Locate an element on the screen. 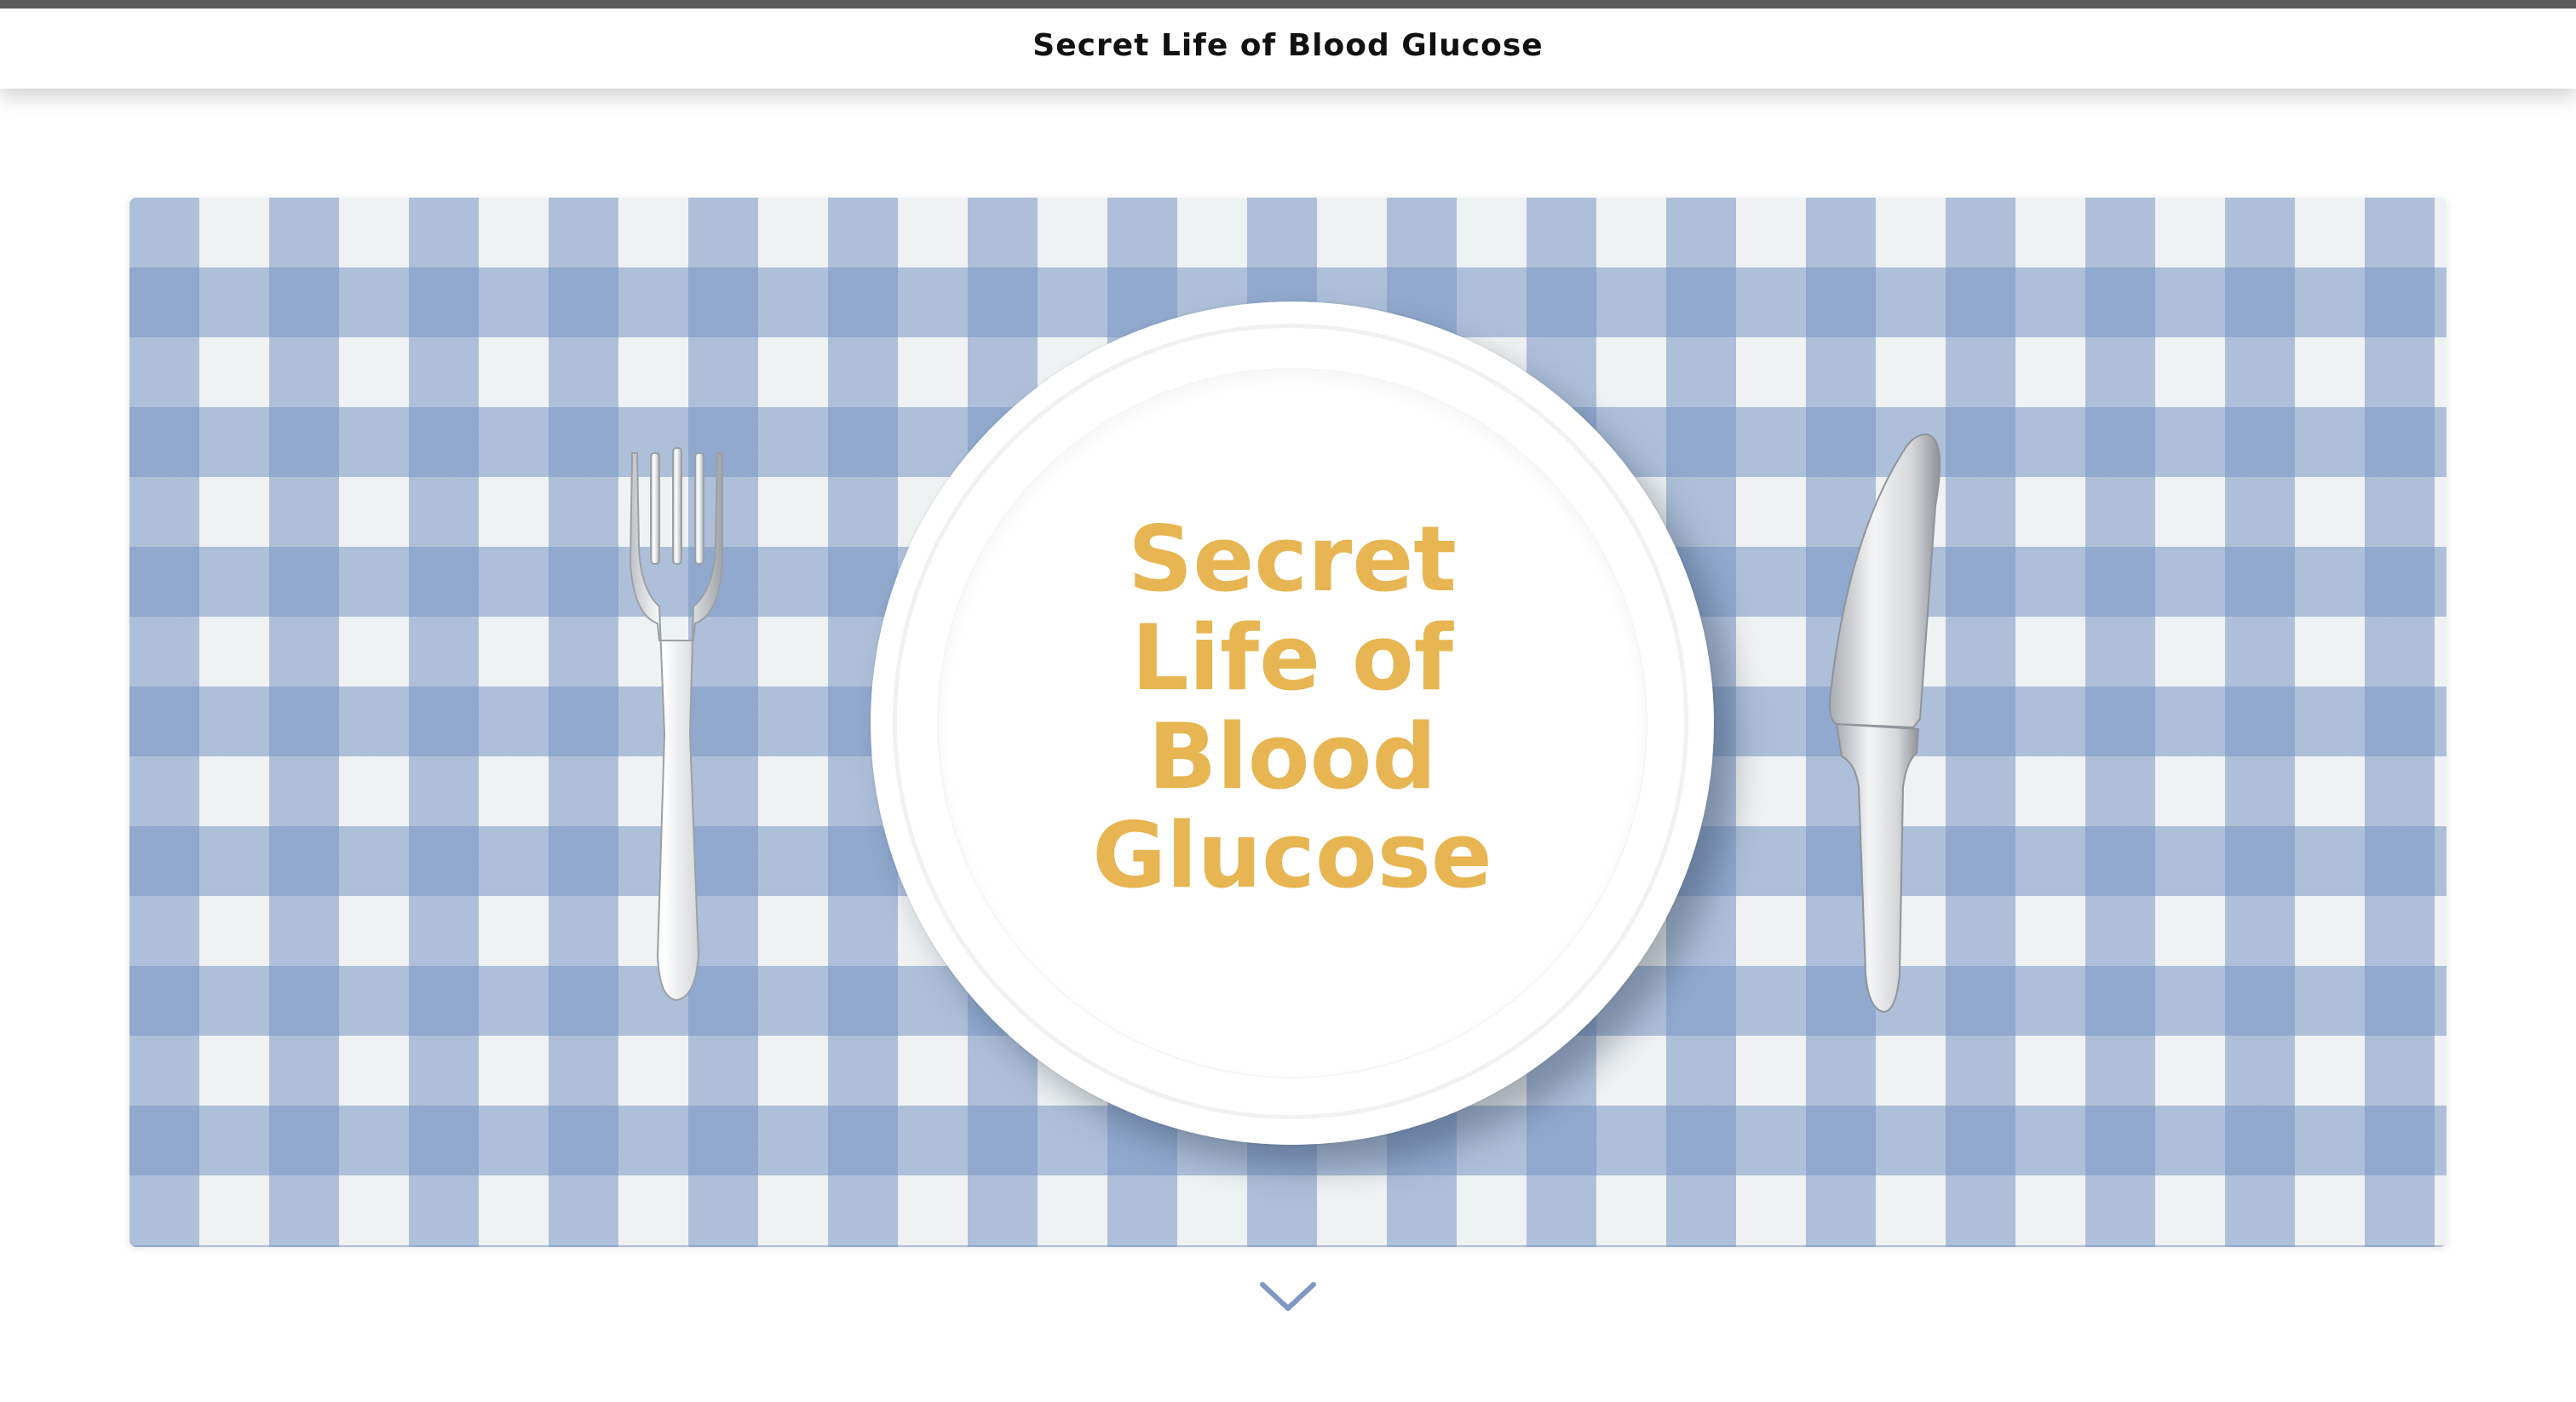  chevron-down-icon is located at coordinates (1288, 1296).